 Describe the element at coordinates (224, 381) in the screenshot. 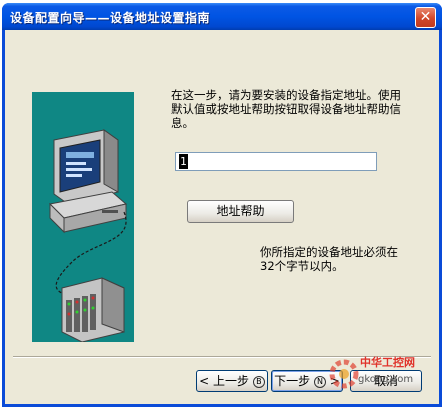

I see `back-button-label: < 上一步` at that location.